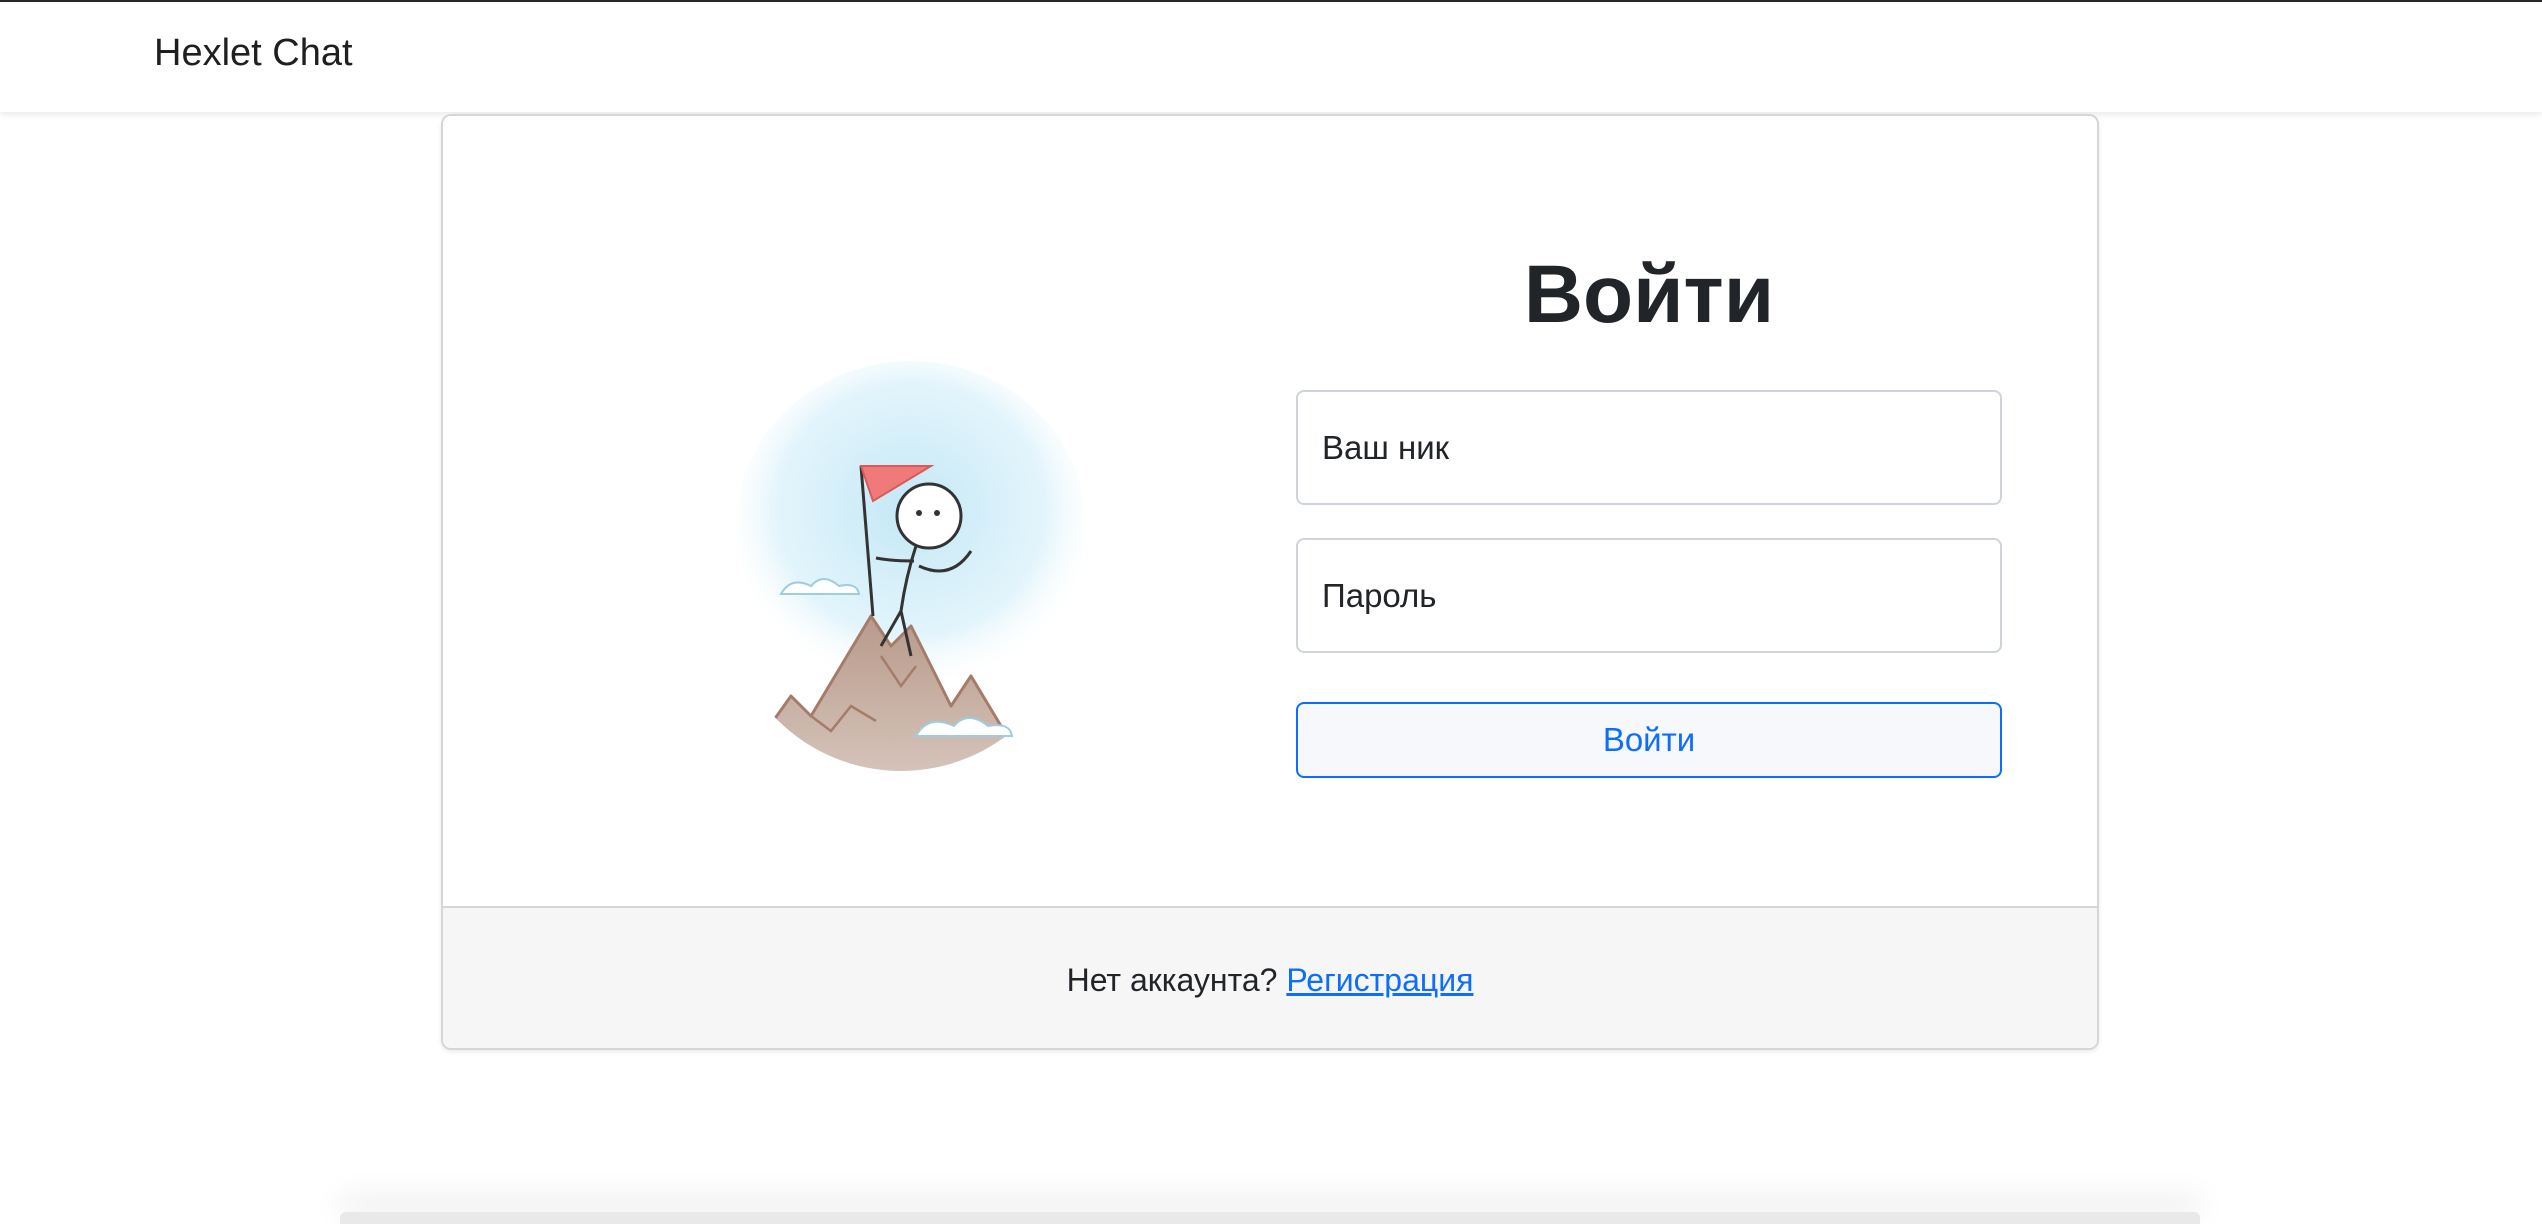 Image resolution: width=2542 pixels, height=1224 pixels. I want to click on stick-figure-head, so click(929, 516).